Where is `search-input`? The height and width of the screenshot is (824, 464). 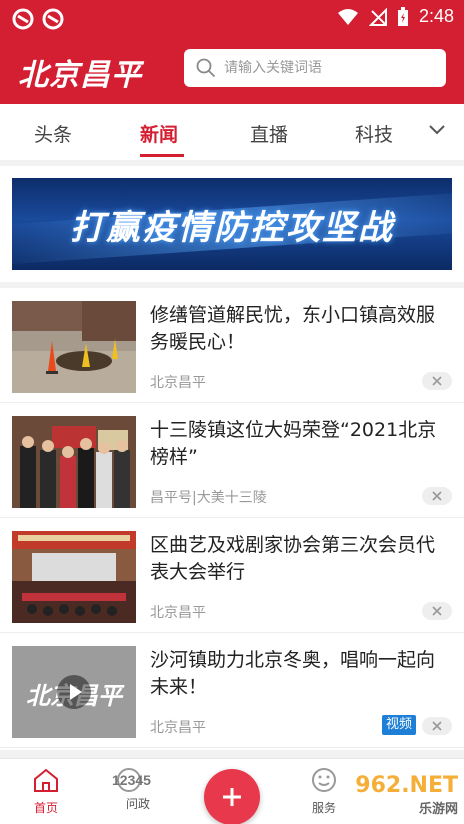 search-input is located at coordinates (329, 68).